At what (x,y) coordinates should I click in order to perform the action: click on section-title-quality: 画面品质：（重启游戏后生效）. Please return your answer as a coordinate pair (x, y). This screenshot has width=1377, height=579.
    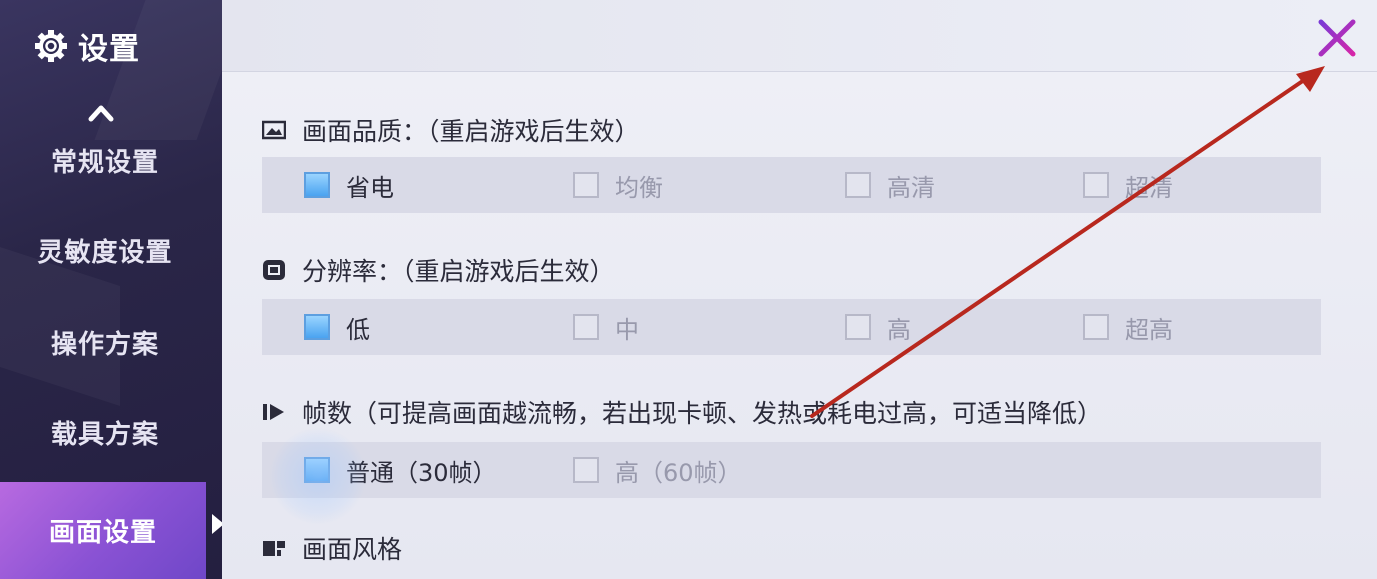
    Looking at the image, I should click on (451, 130).